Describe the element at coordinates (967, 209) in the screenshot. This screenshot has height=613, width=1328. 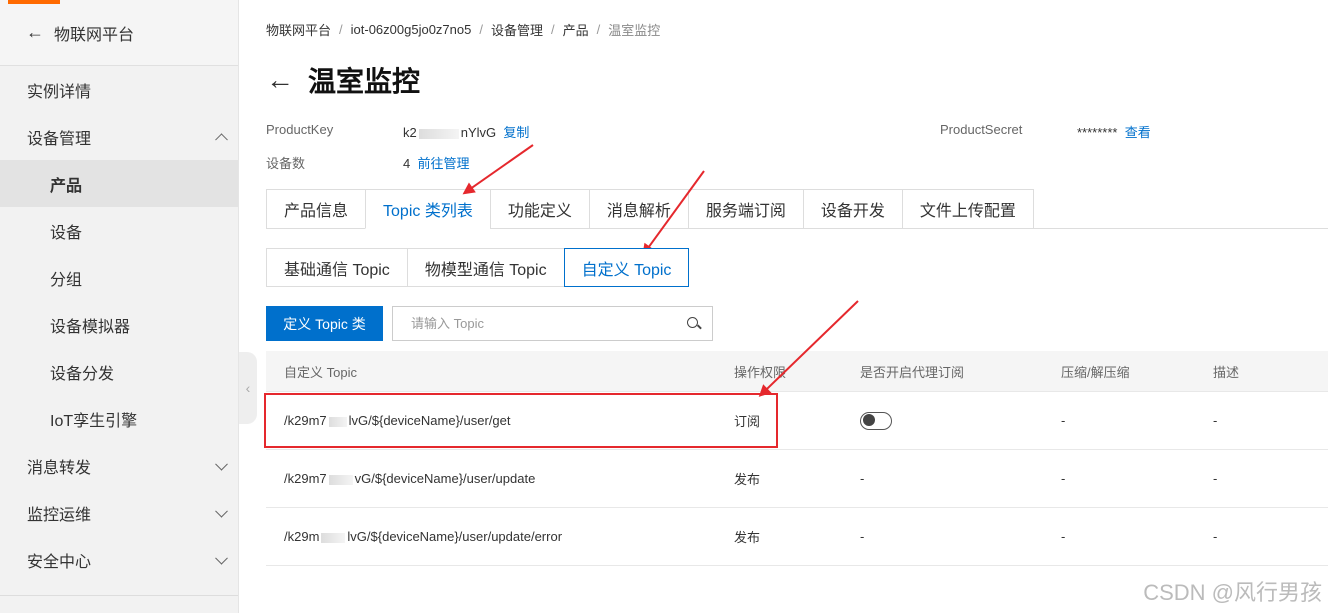
I see `tab-file-upload-config: 文件上传配置` at that location.